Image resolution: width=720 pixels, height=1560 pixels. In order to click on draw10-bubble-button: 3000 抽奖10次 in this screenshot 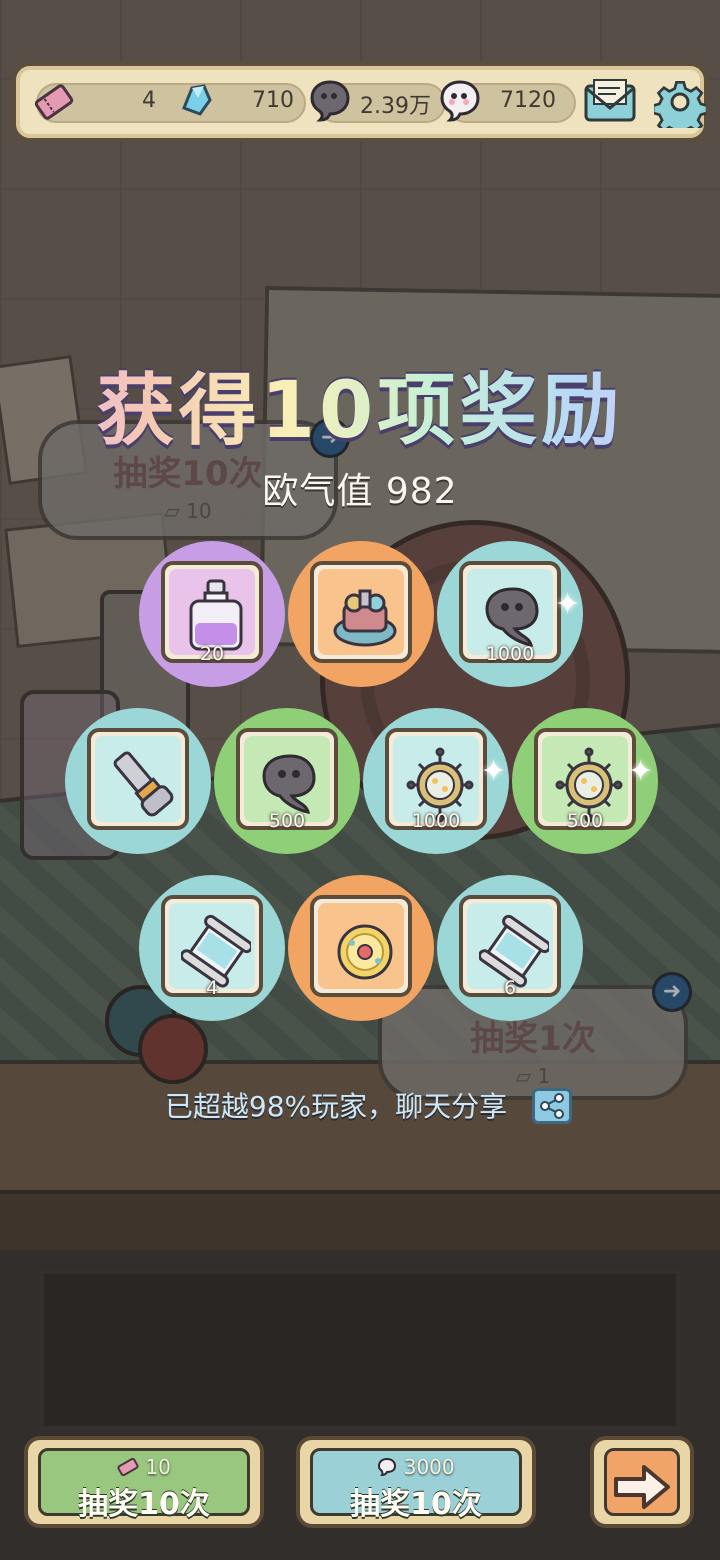, I will do `click(416, 1482)`.